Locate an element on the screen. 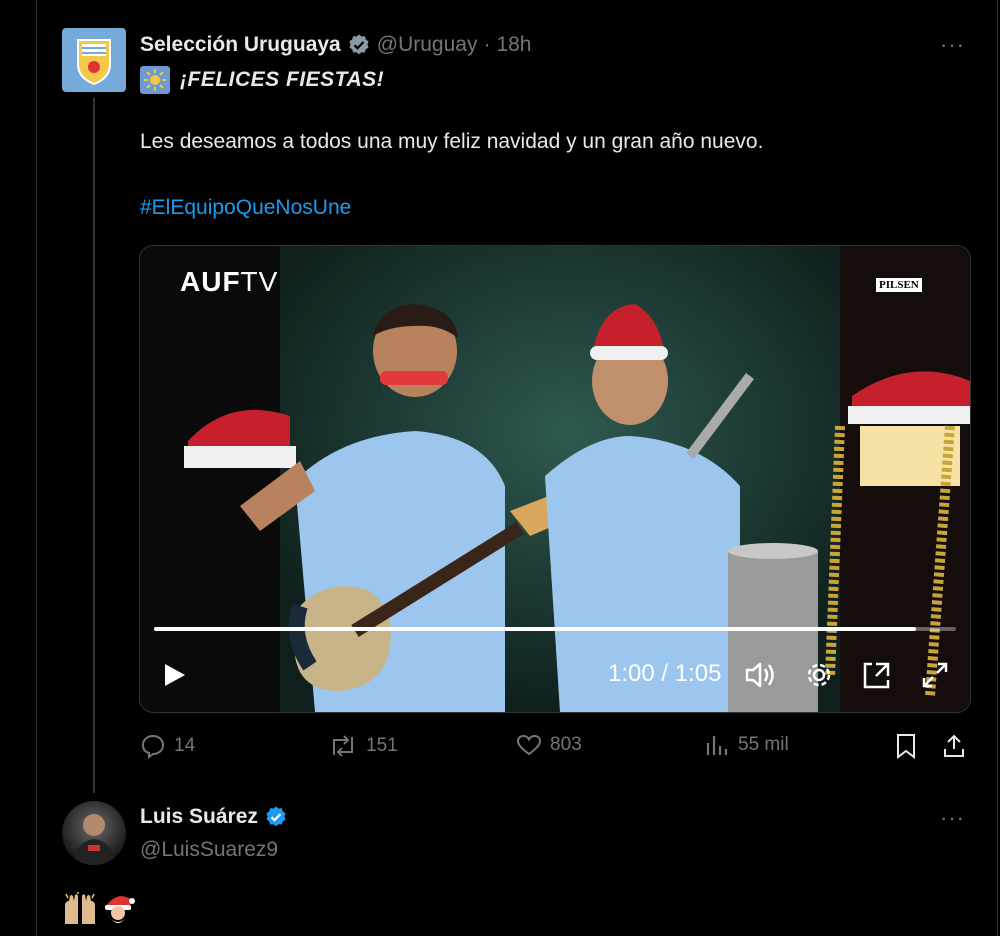  video-time: 1:00 / 1:05 is located at coordinates (665, 673).